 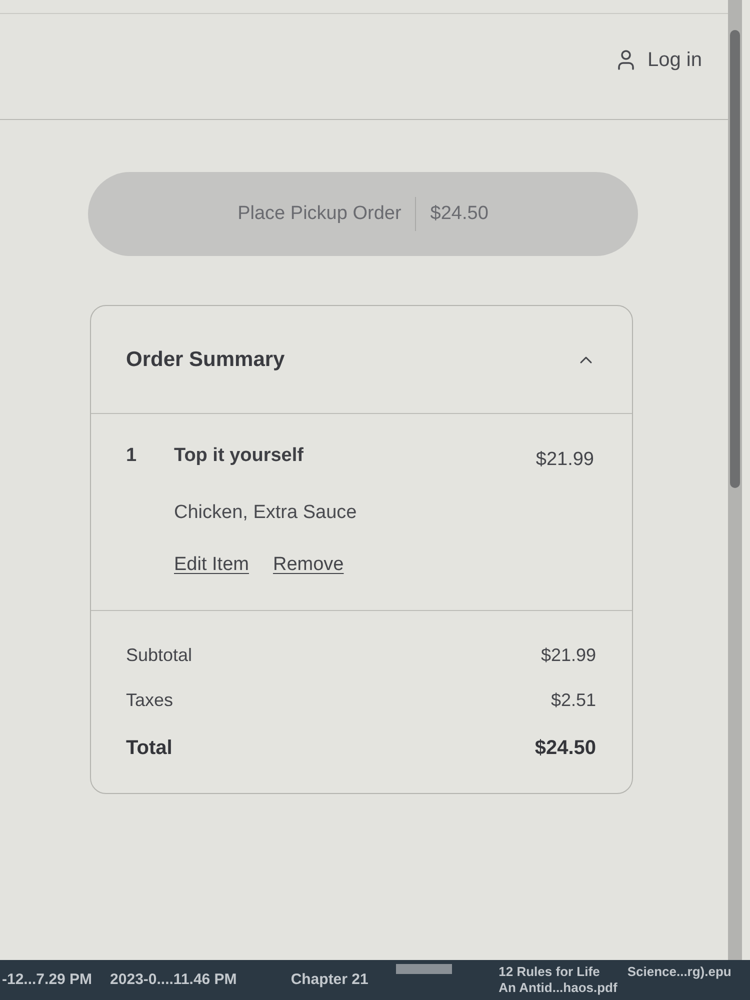 What do you see at coordinates (149, 748) in the screenshot?
I see `total-label: Total` at bounding box center [149, 748].